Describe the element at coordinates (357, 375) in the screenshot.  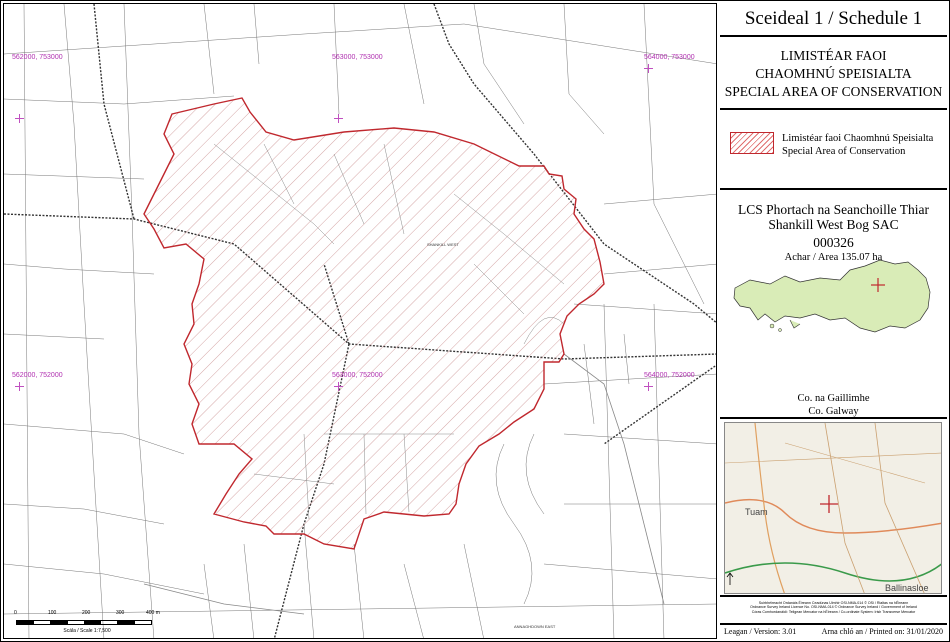
I see `grid-label: 563000, 752000` at that location.